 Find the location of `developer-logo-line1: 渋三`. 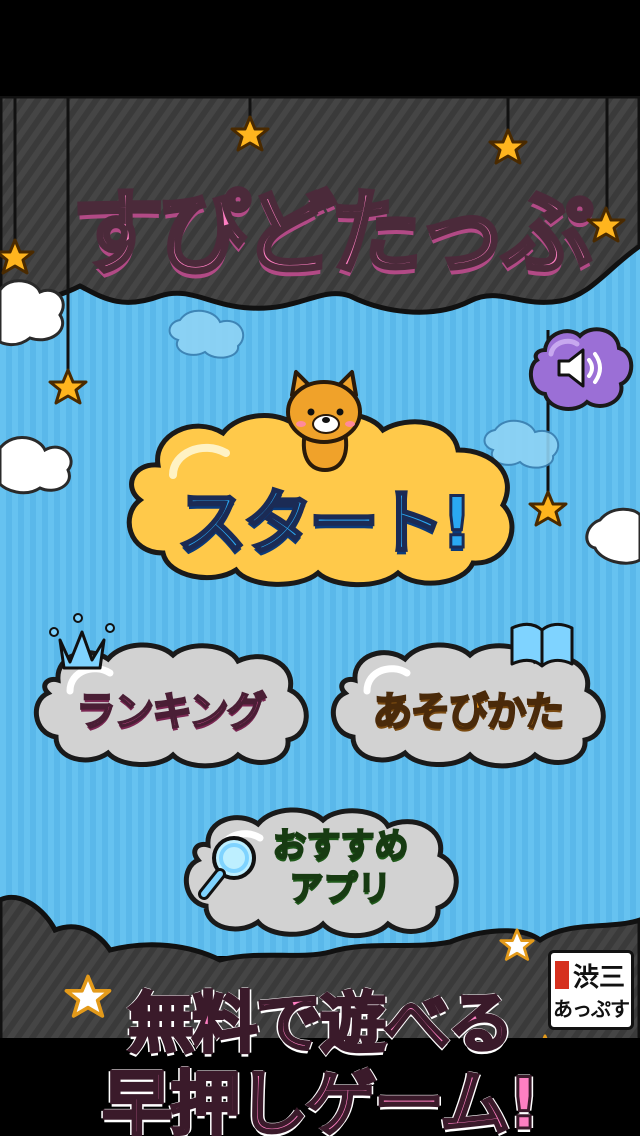

developer-logo-line1: 渋三 is located at coordinates (598, 978).